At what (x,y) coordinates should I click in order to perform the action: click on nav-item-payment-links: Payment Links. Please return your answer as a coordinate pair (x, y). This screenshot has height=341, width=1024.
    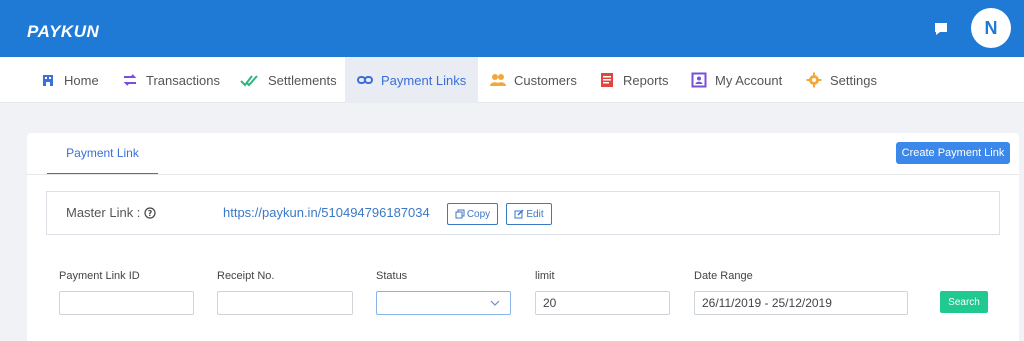
    Looking at the image, I should click on (411, 80).